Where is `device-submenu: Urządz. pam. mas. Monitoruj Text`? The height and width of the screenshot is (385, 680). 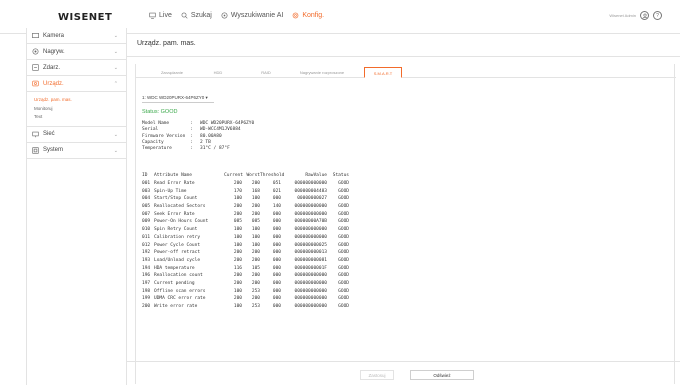 device-submenu: Urządz. pam. mas. Monitoruj Text is located at coordinates (76, 109).